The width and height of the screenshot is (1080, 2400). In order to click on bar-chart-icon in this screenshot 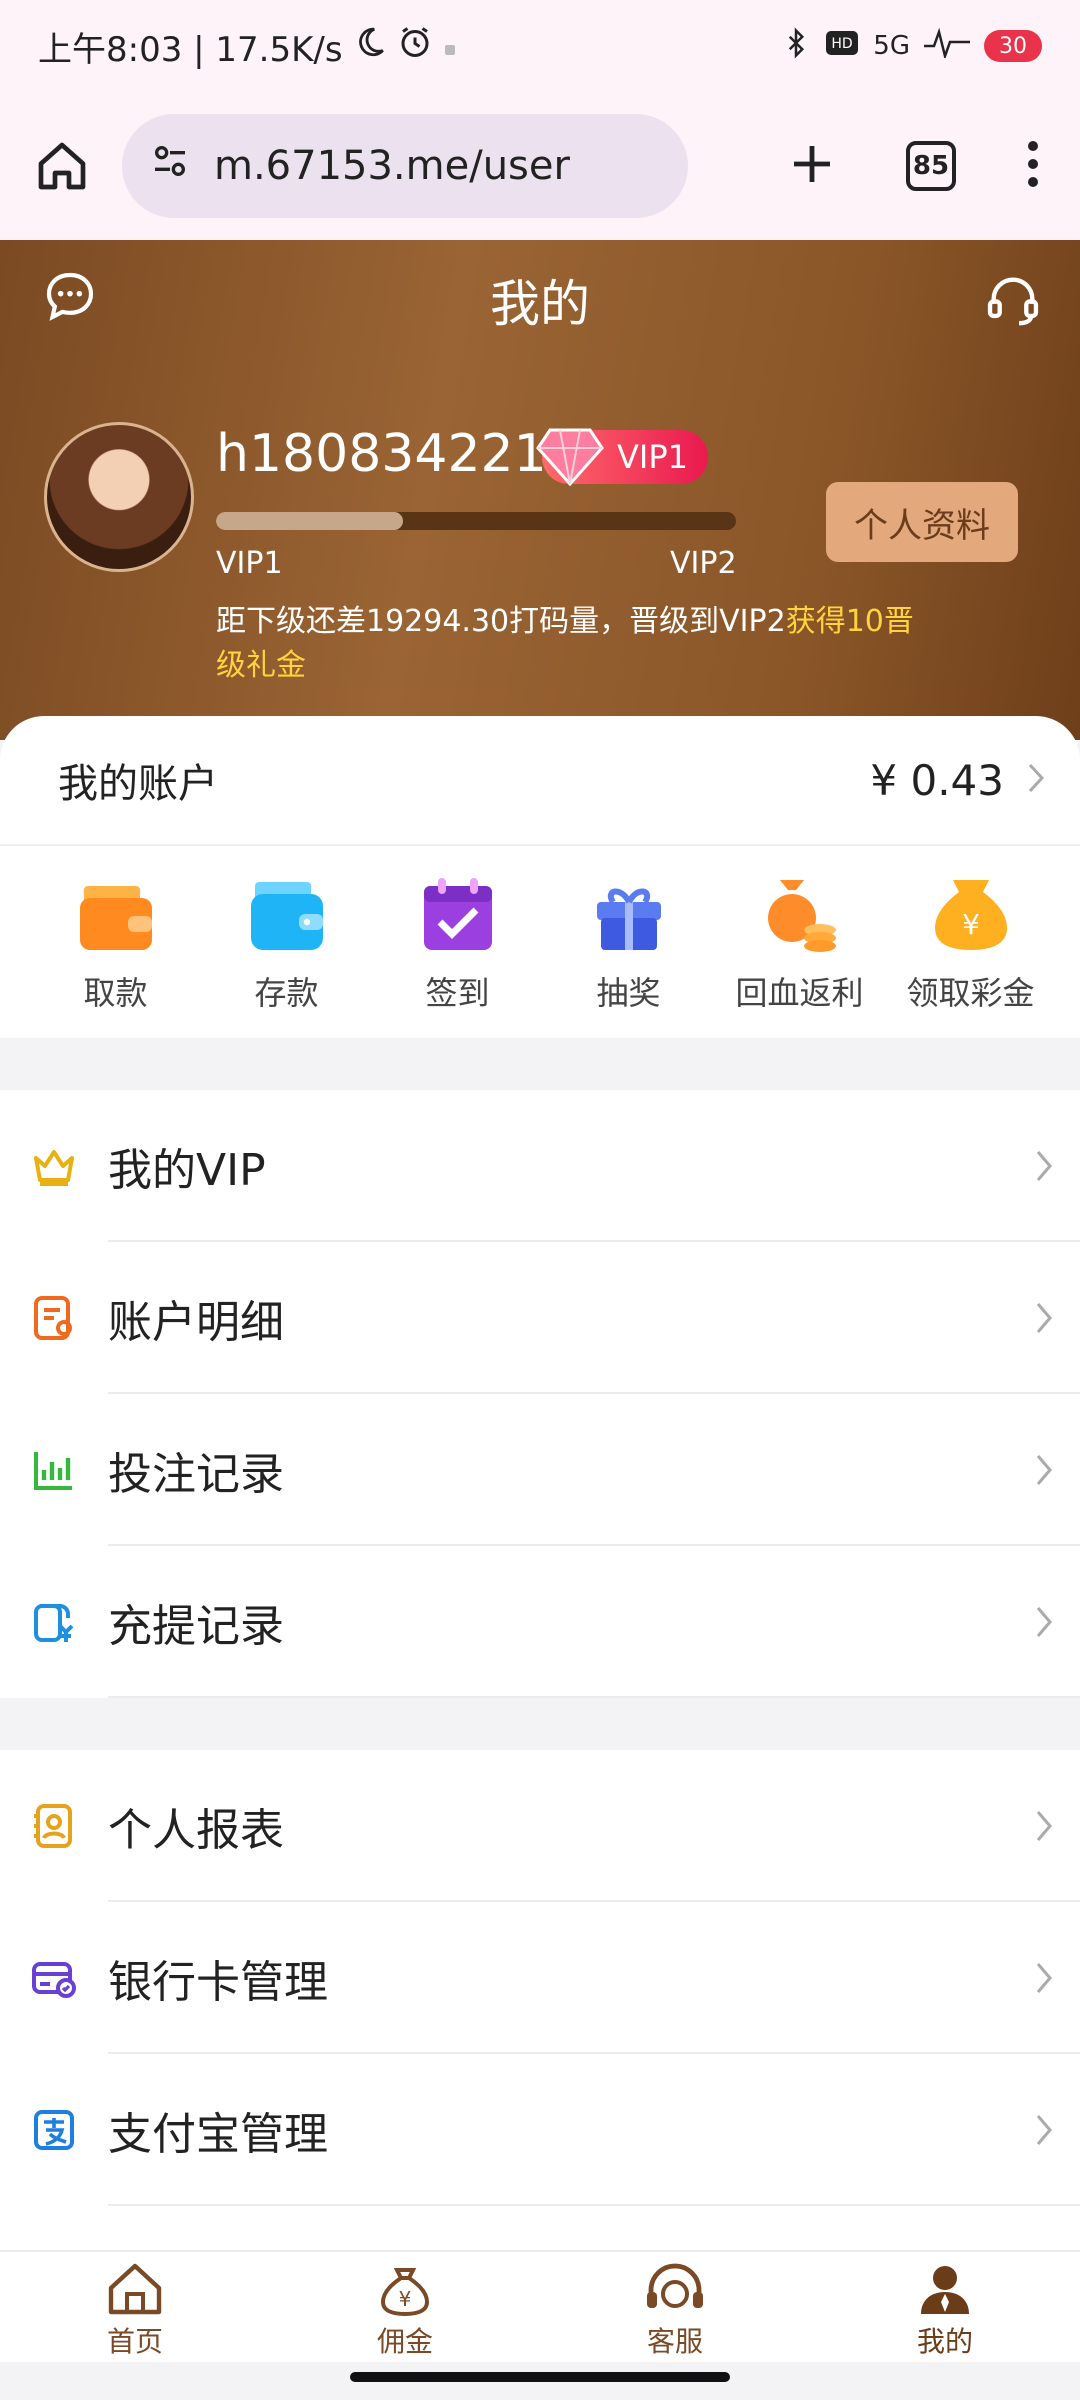, I will do `click(53, 1471)`.